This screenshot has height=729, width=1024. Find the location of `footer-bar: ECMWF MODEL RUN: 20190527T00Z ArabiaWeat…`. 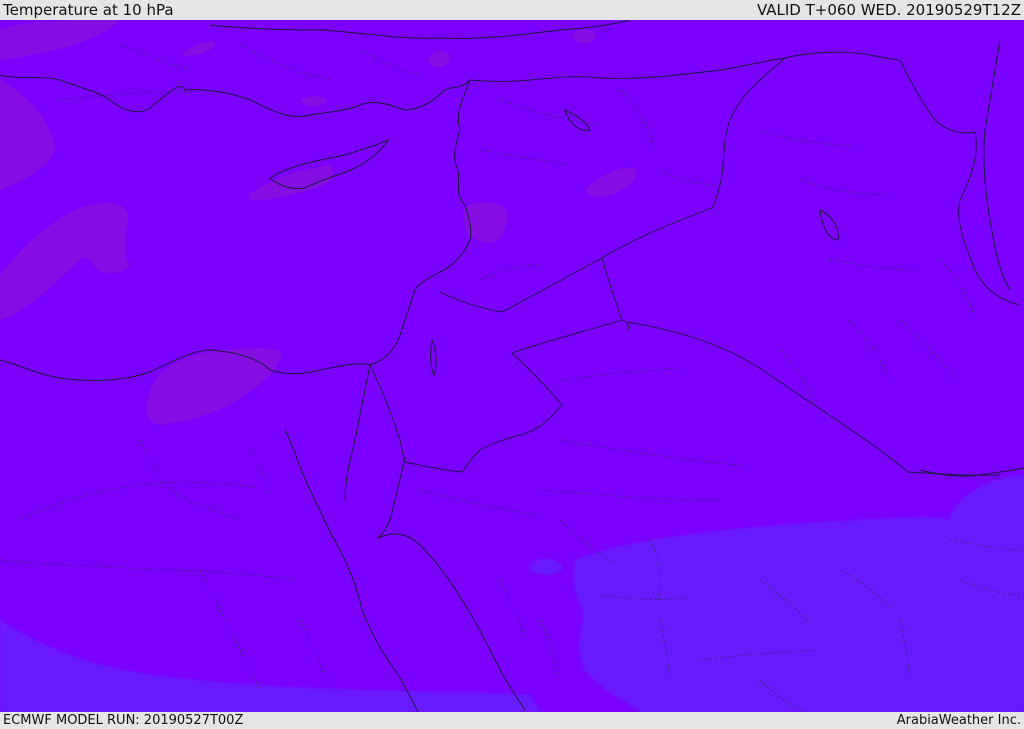

footer-bar: ECMWF MODEL RUN: 20190527T00Z ArabiaWeat… is located at coordinates (512, 720).